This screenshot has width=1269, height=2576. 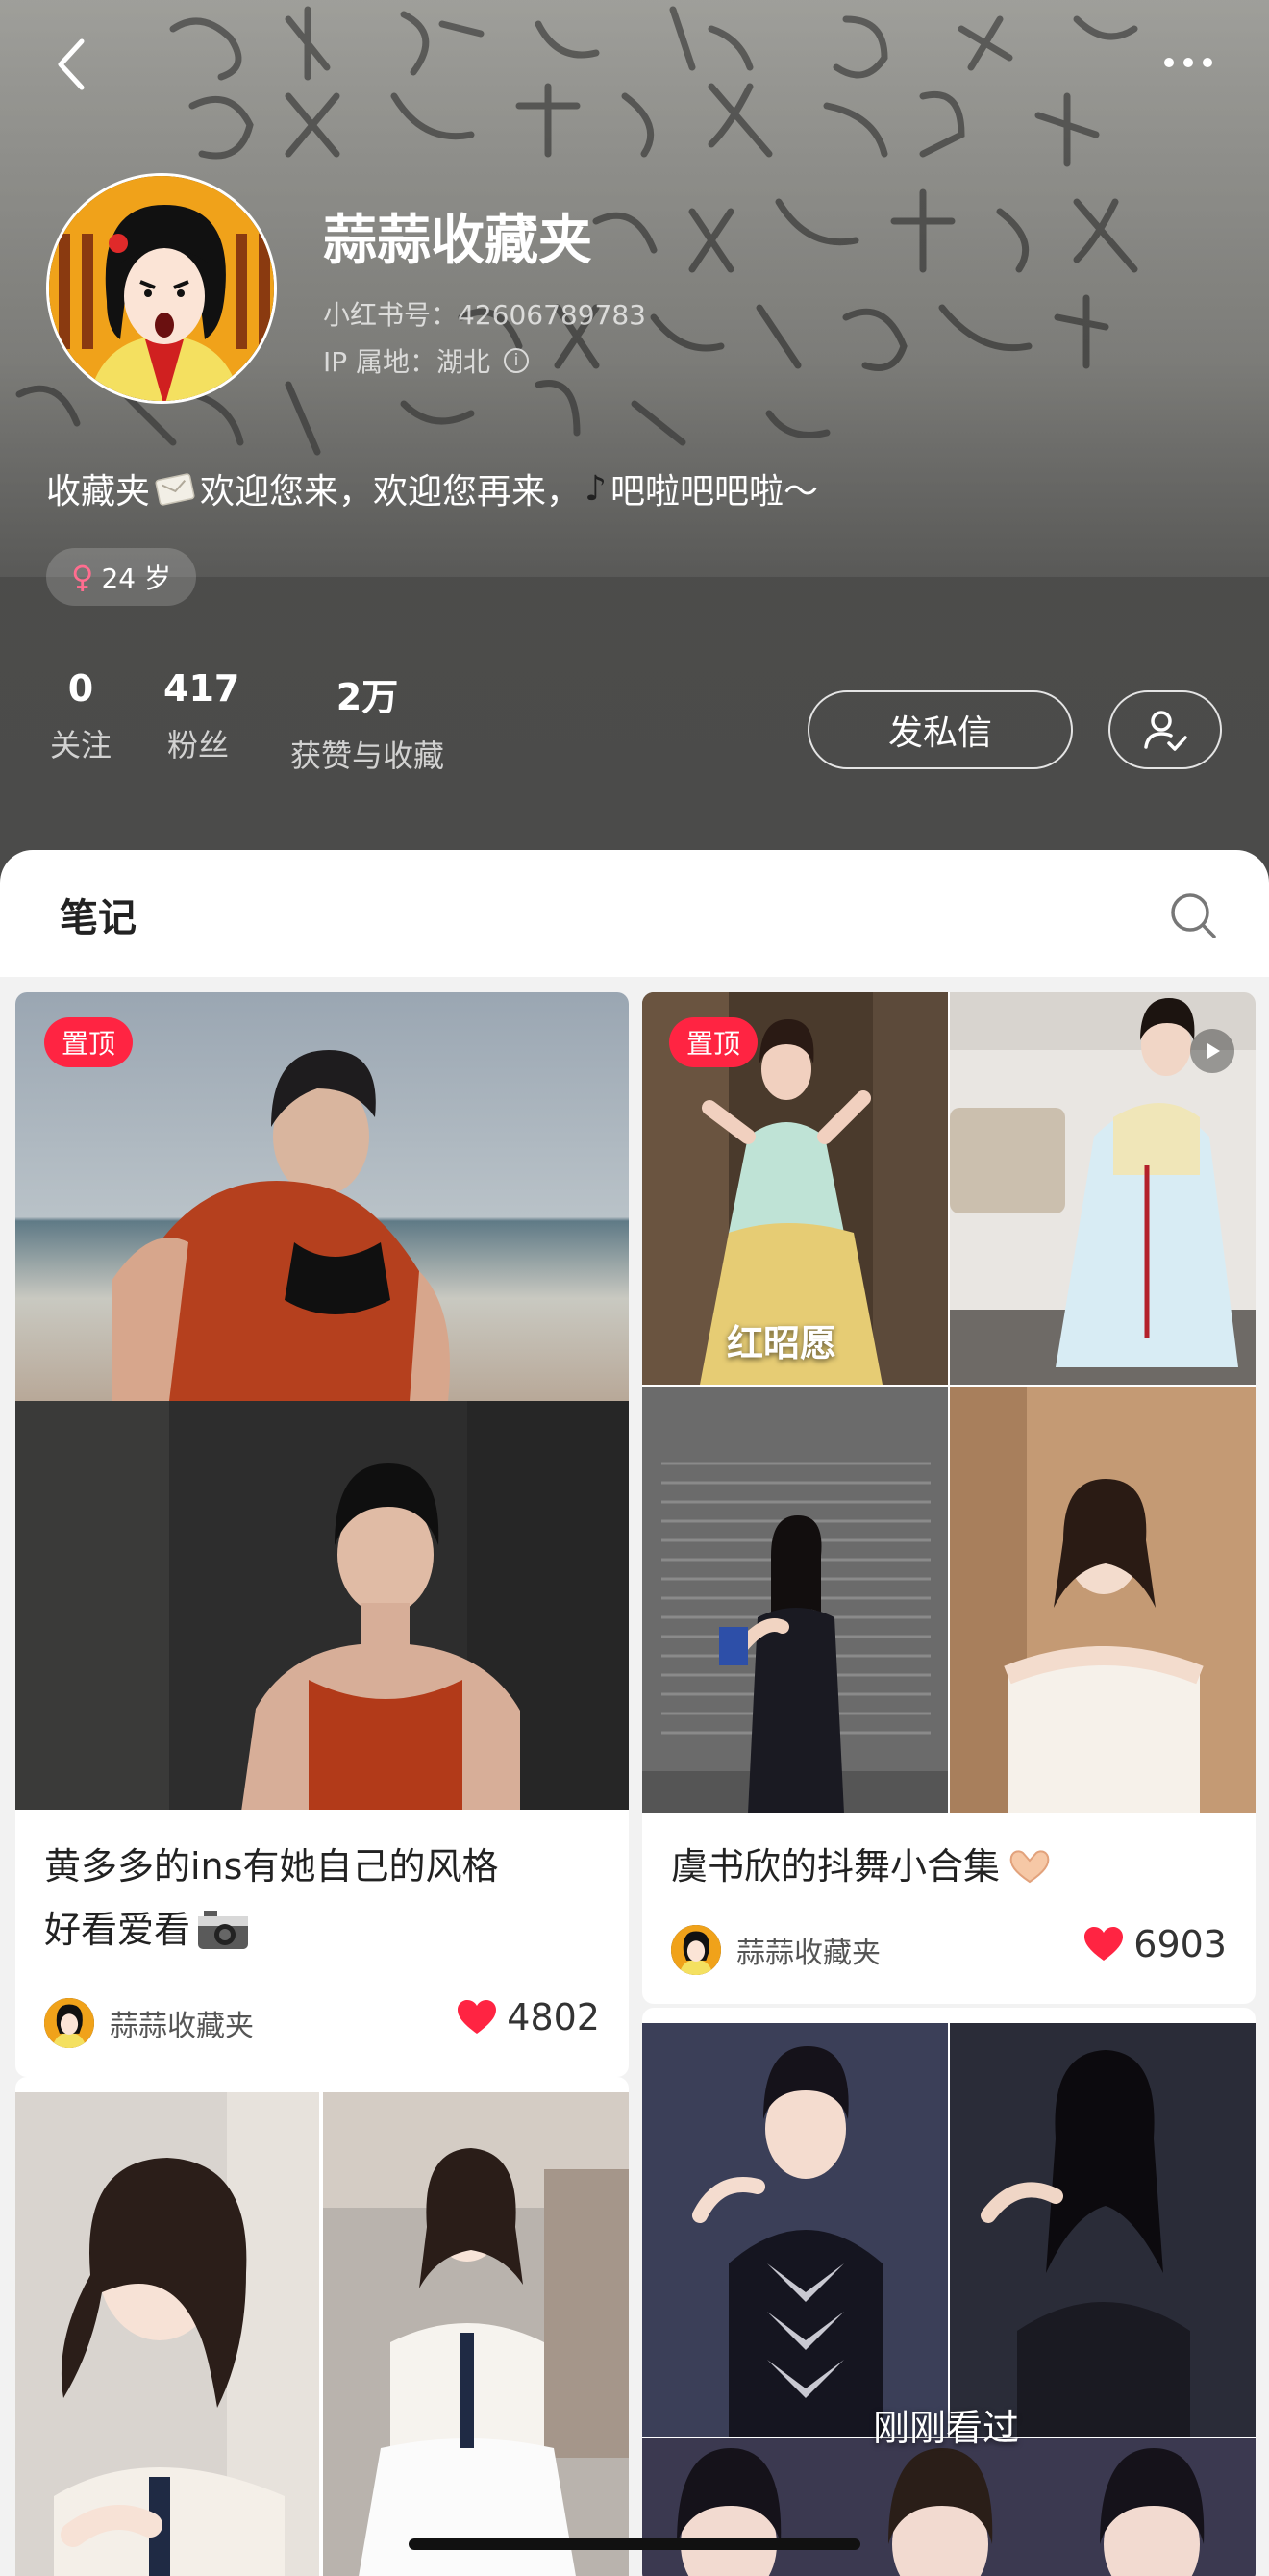 I want to click on like-count-value: 6903, so click(x=1180, y=1944).